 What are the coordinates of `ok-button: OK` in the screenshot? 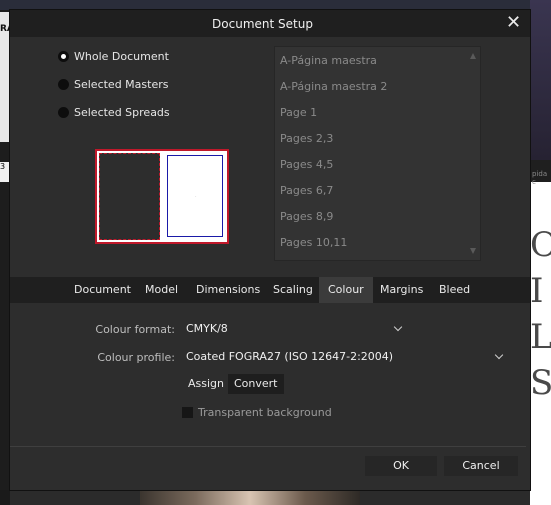 It's located at (401, 466).